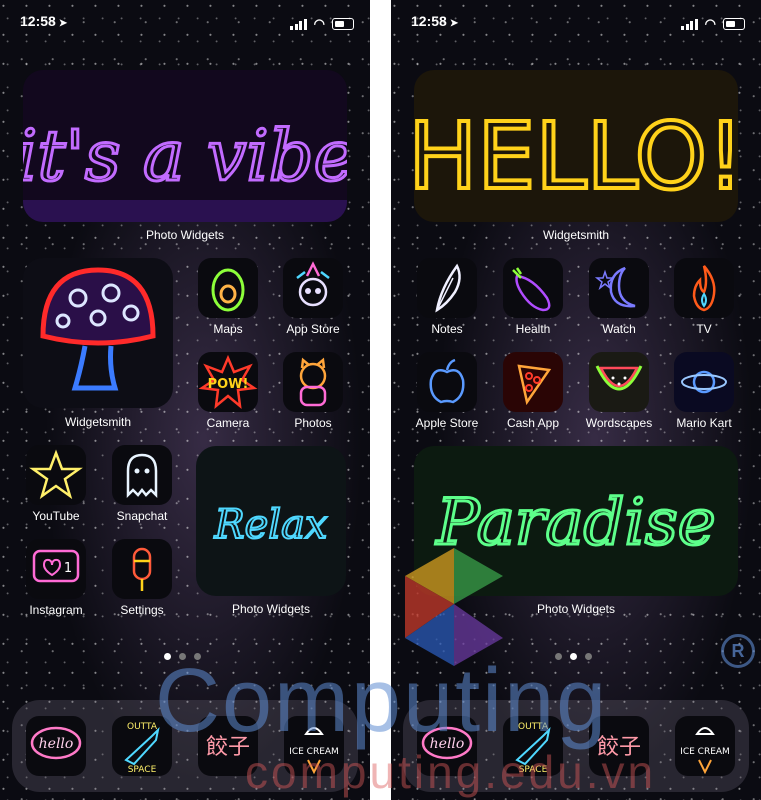  What do you see at coordinates (56, 610) in the screenshot?
I see `app-label: Instagram` at bounding box center [56, 610].